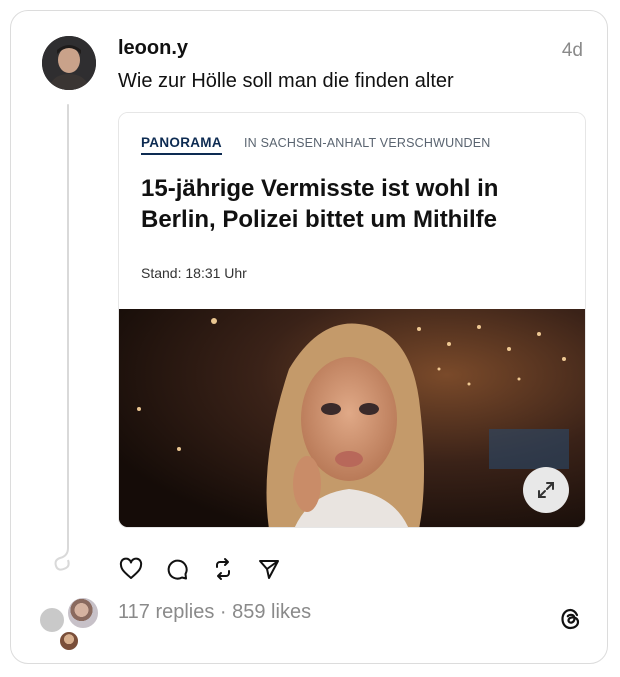  What do you see at coordinates (200, 569) in the screenshot?
I see `action-bar` at bounding box center [200, 569].